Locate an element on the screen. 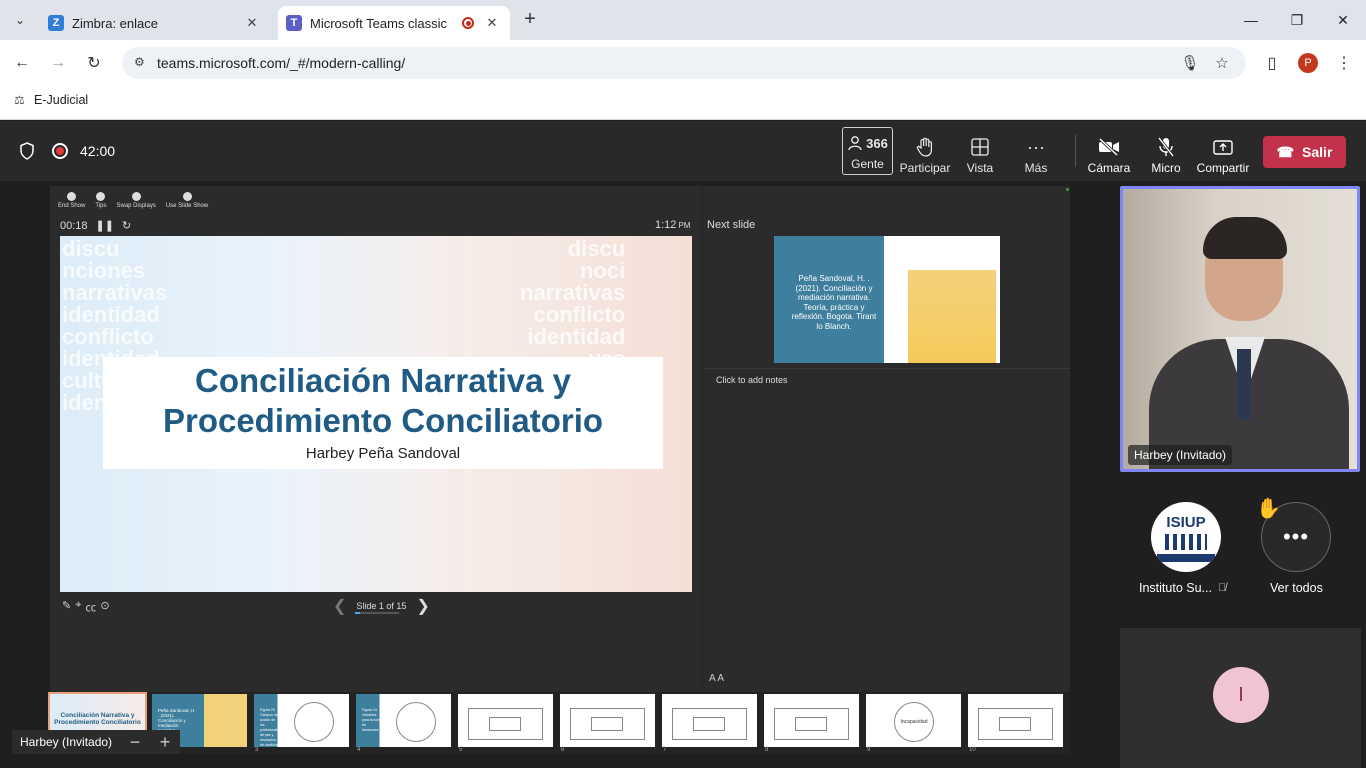 The width and height of the screenshot is (1366, 768). star-icon: ☆ is located at coordinates (1222, 63).